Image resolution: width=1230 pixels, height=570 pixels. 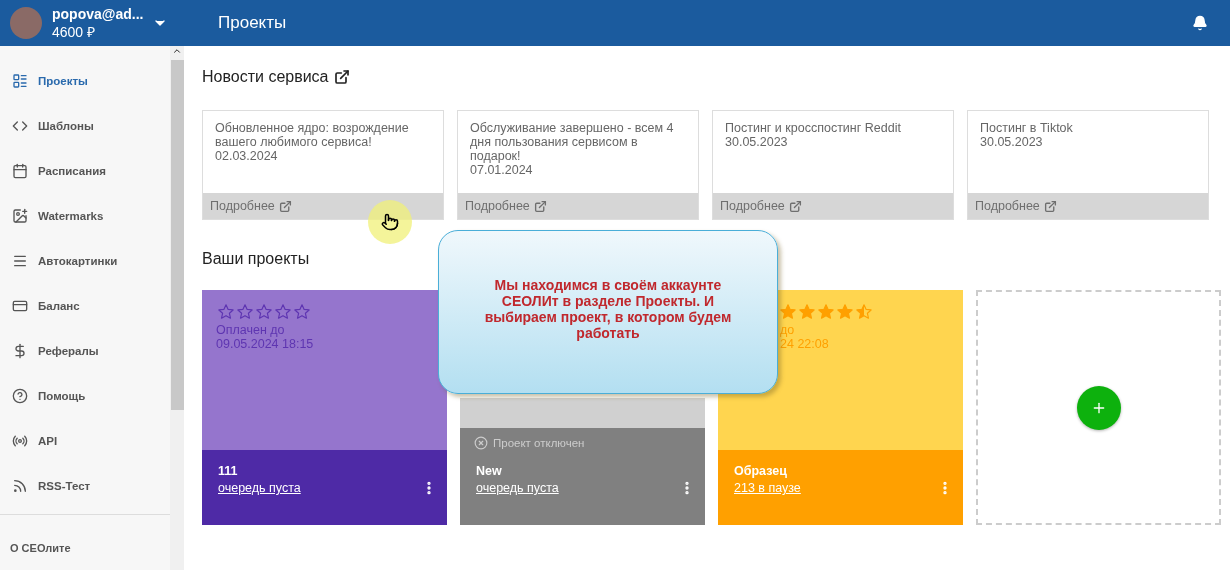 I want to click on queue-link: очередь пуста, so click(x=327, y=488).